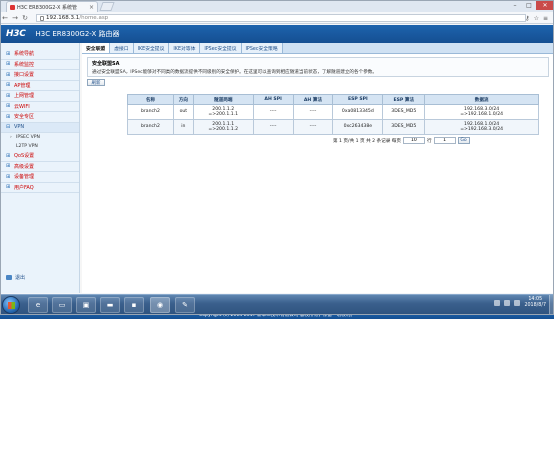  Describe the element at coordinates (545, 18) in the screenshot. I see `menu-icon: ≡` at that location.